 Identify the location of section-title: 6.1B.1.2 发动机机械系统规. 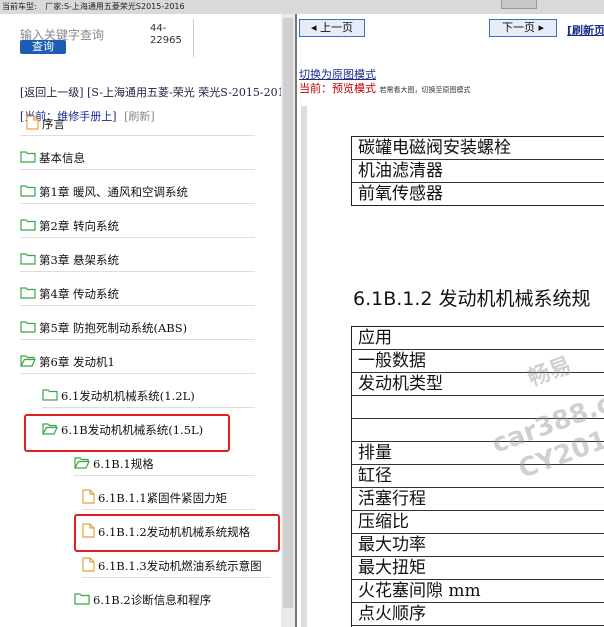
(472, 299).